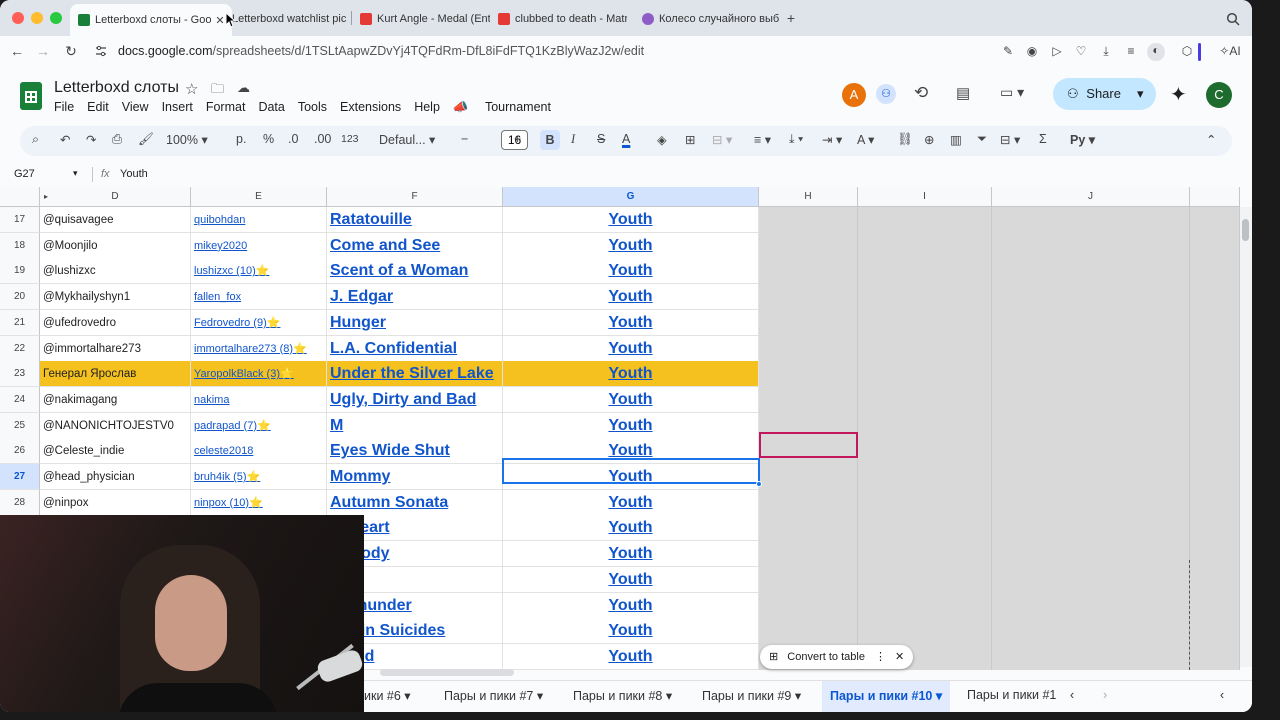  What do you see at coordinates (1010, 139) in the screenshot?
I see `filter-views-icon: ⊟ ▾` at bounding box center [1010, 139].